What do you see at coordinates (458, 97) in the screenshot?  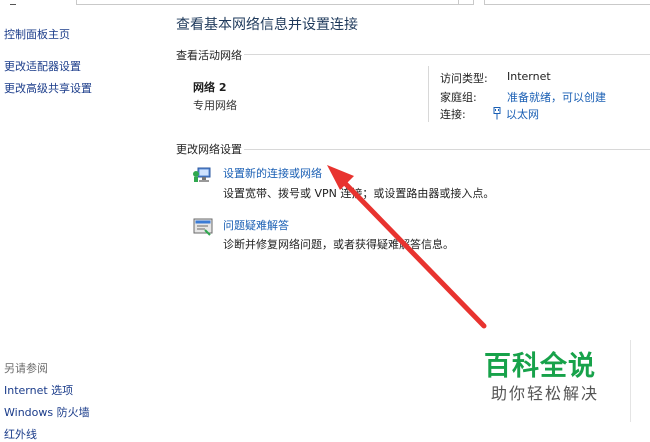 I see `homegroup-label: 家庭组:` at bounding box center [458, 97].